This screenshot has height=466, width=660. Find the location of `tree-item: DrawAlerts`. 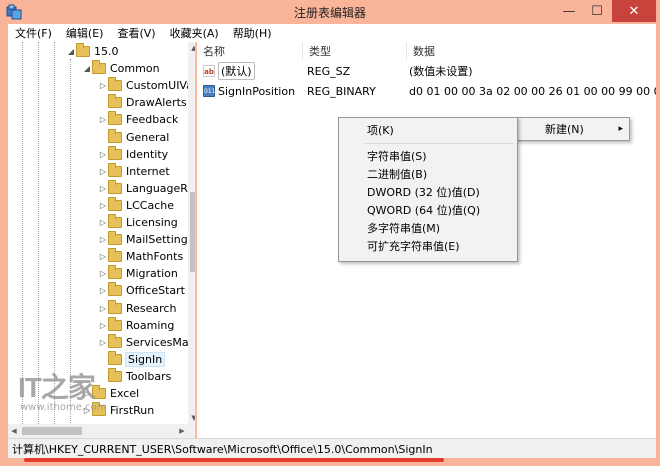

tree-item: DrawAlerts is located at coordinates (142, 102).